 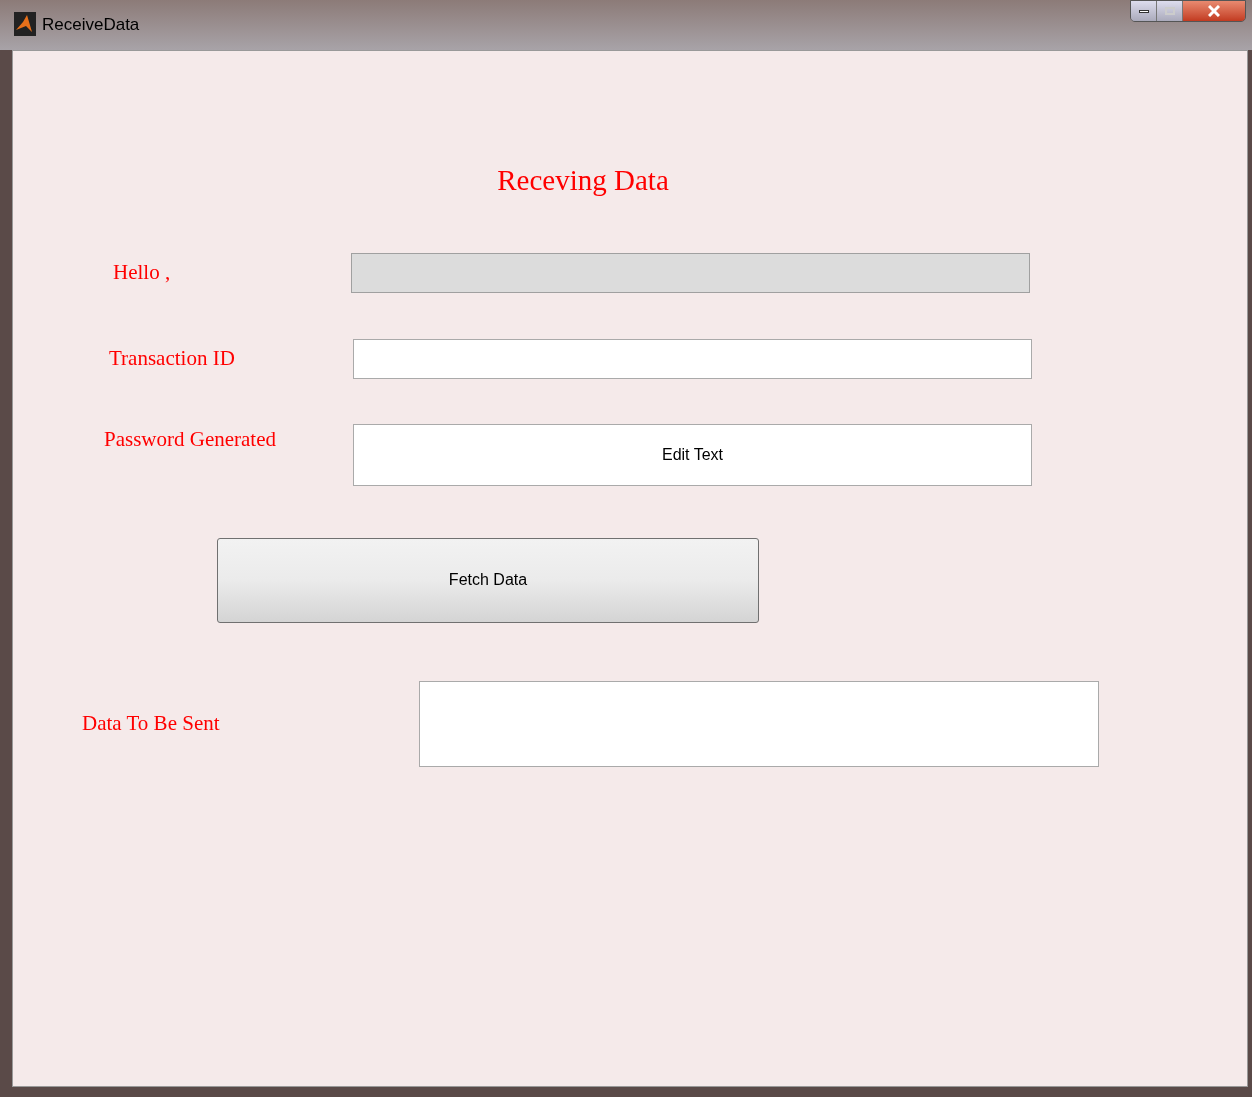 I want to click on text-field: Edit Text, so click(x=692, y=454).